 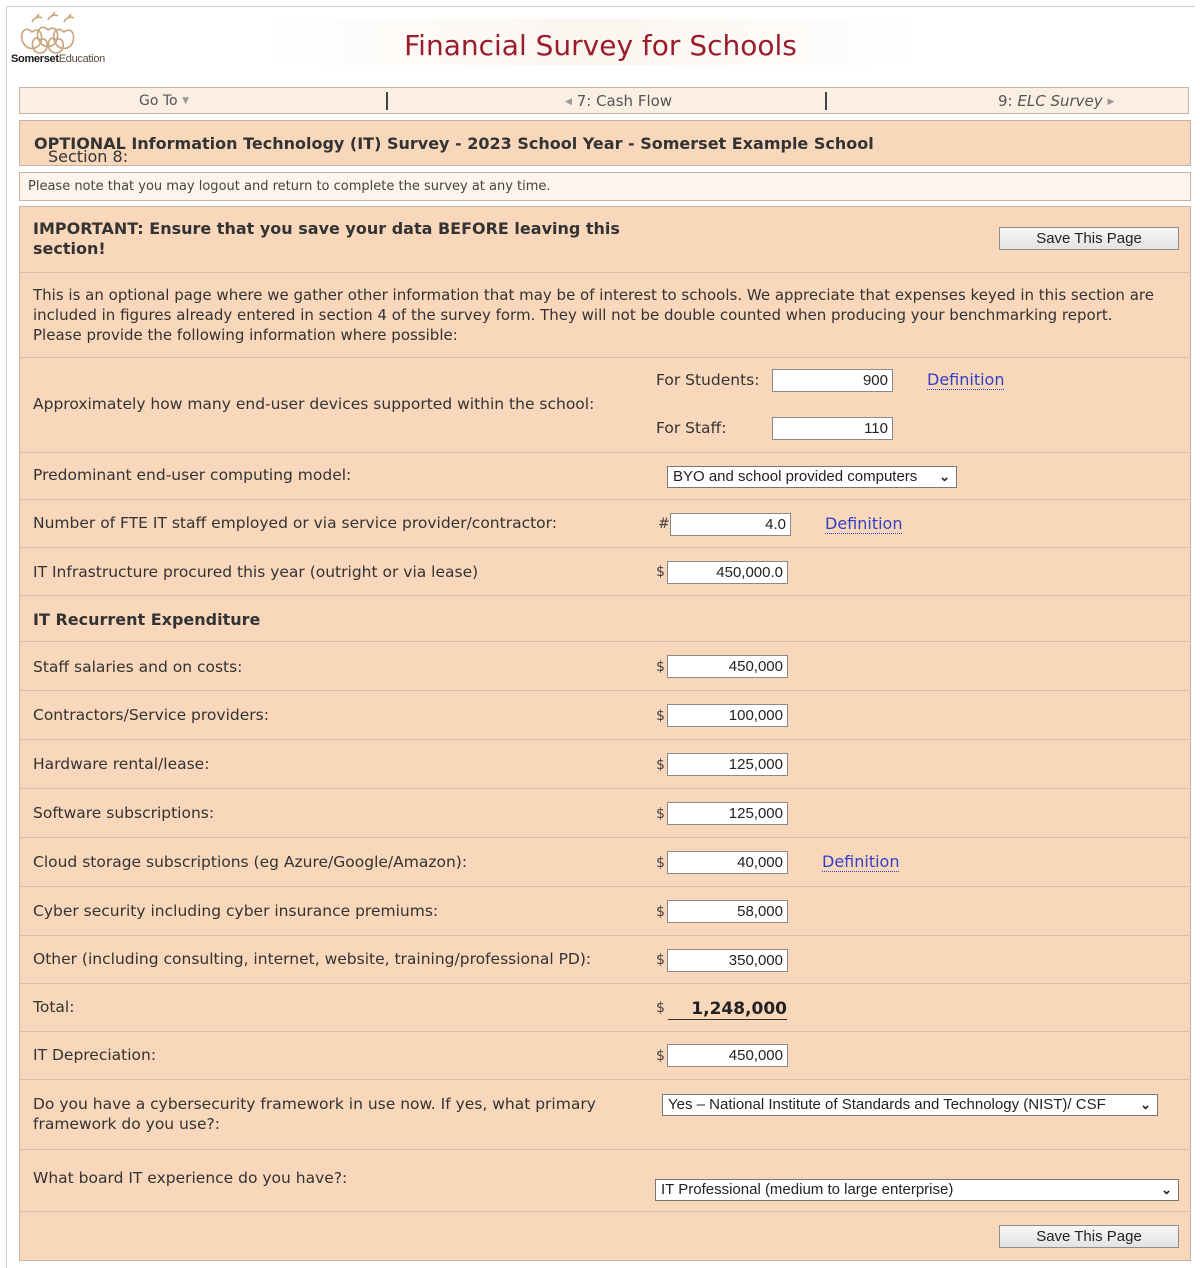 What do you see at coordinates (138, 667) in the screenshot?
I see `expense-label: Staff salaries and on costs:` at bounding box center [138, 667].